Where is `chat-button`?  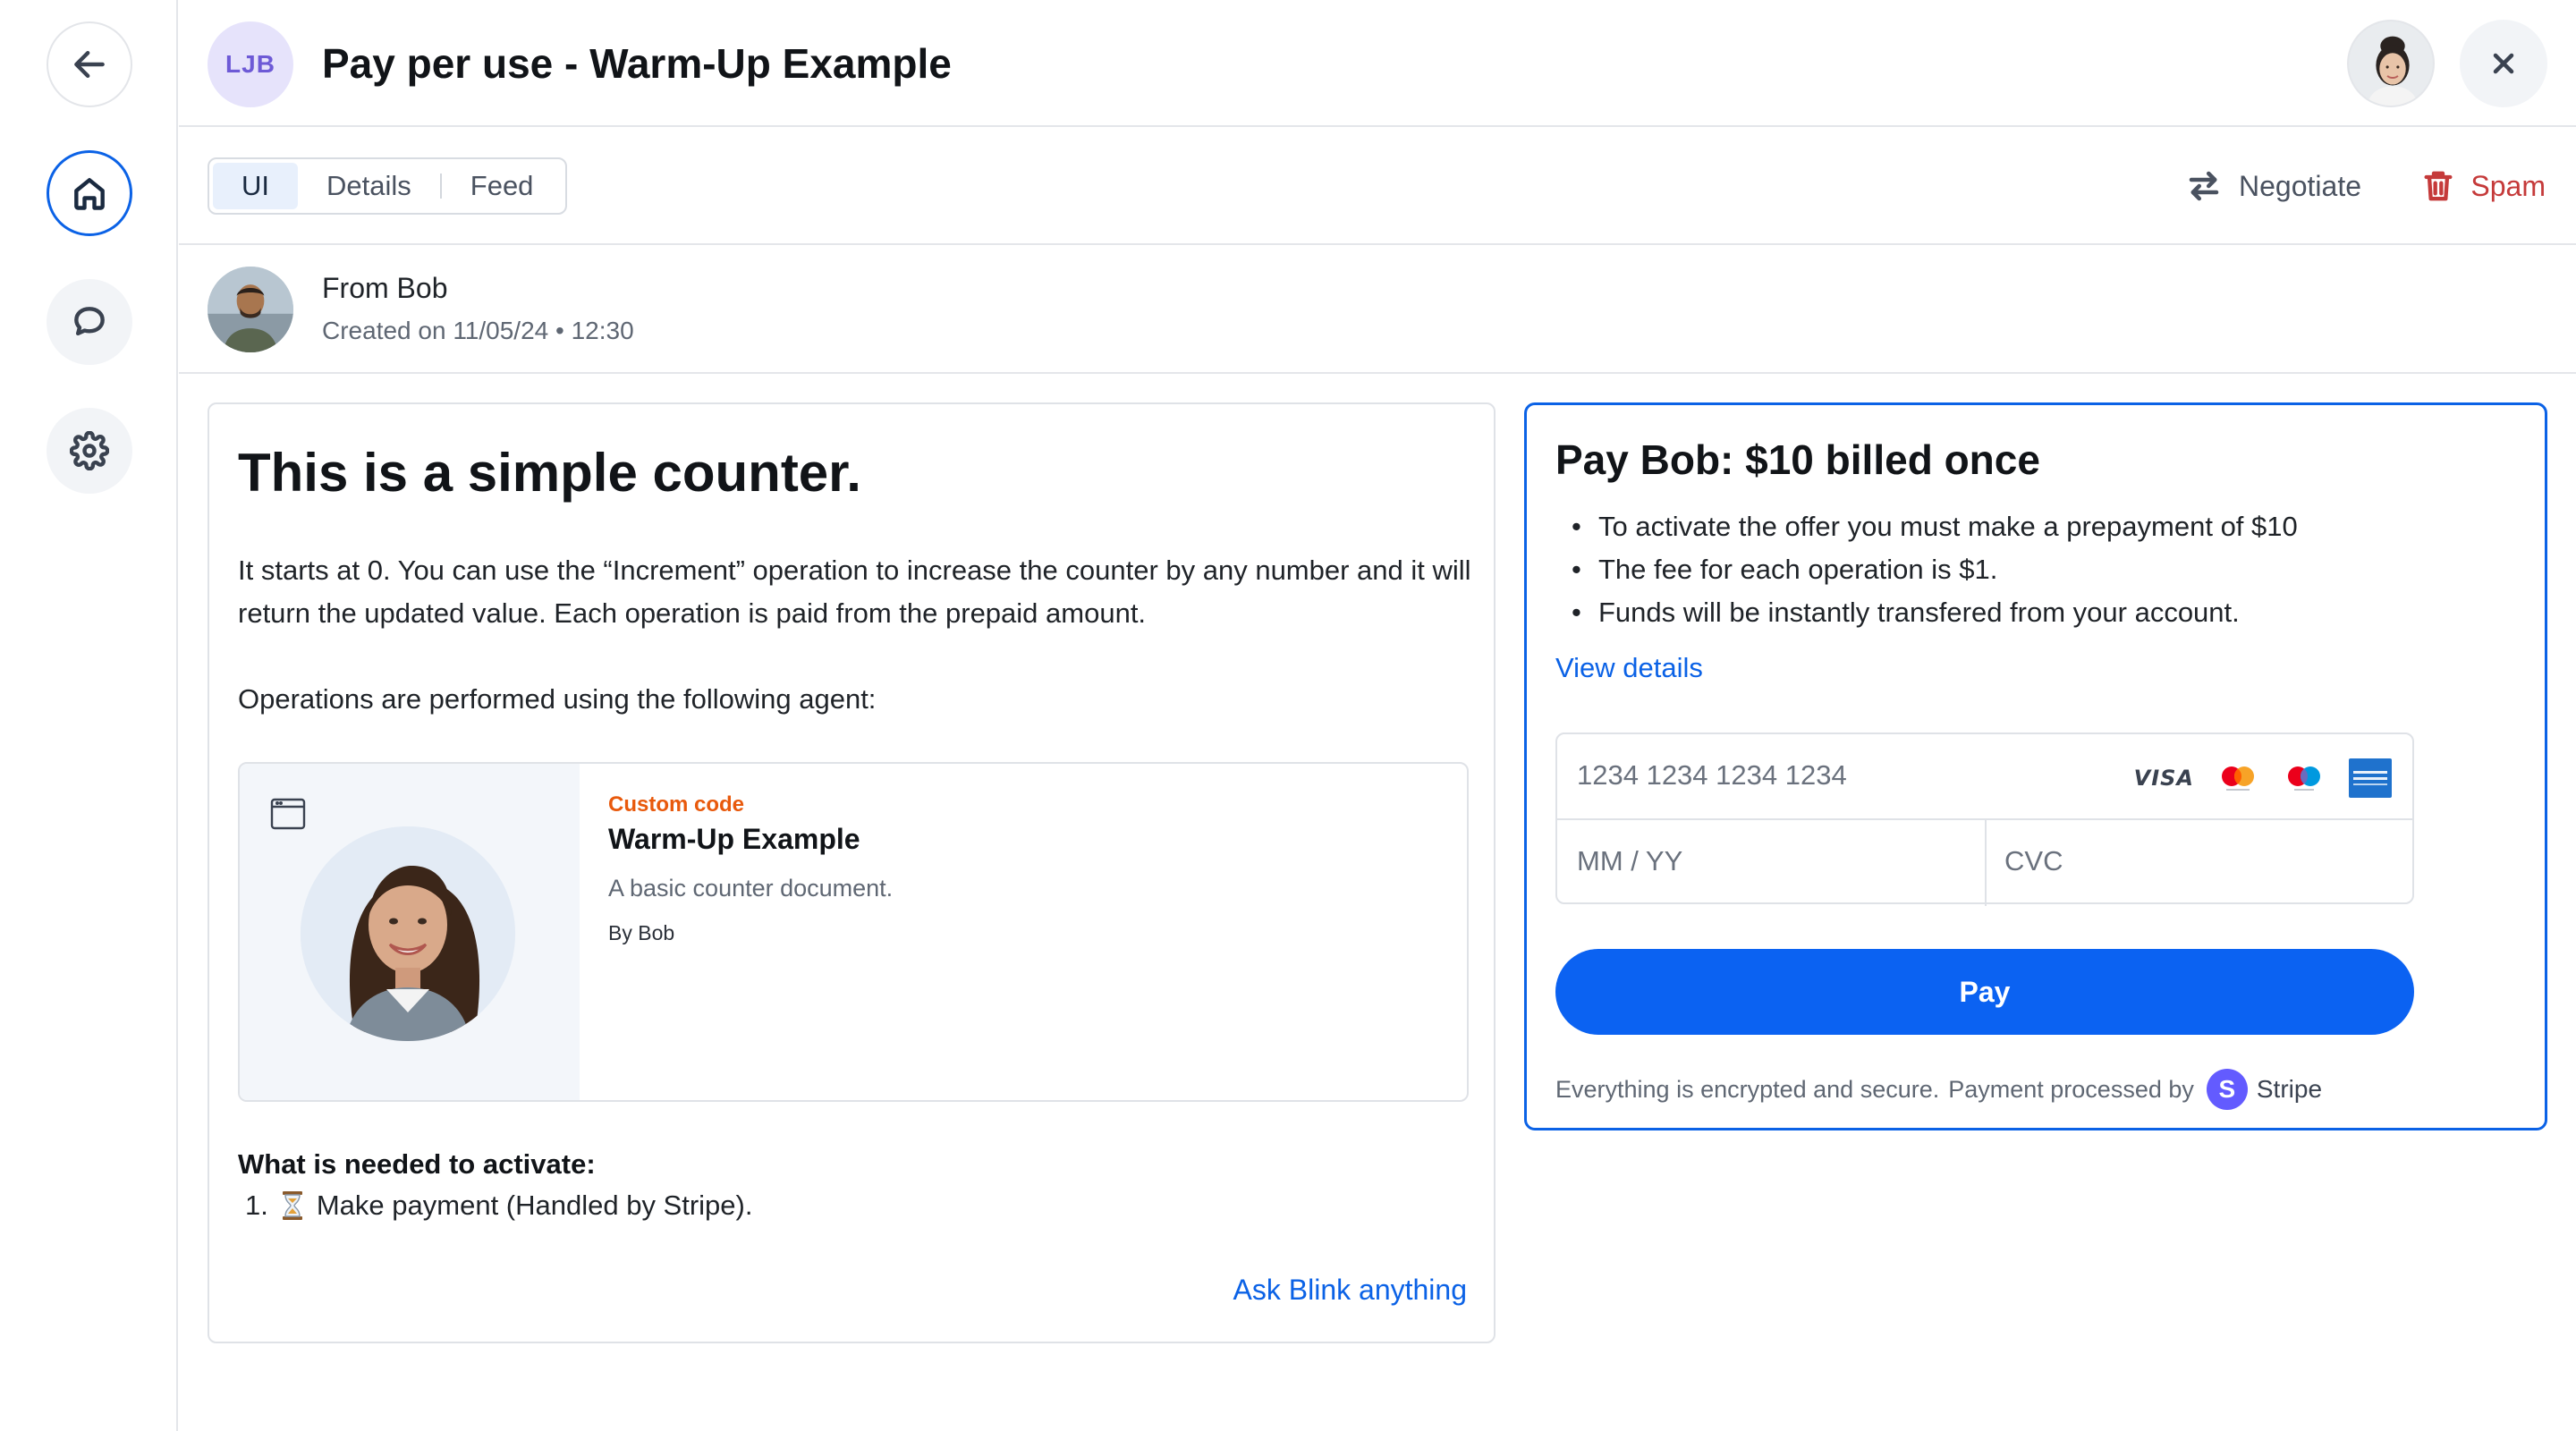
chat-button is located at coordinates (89, 322).